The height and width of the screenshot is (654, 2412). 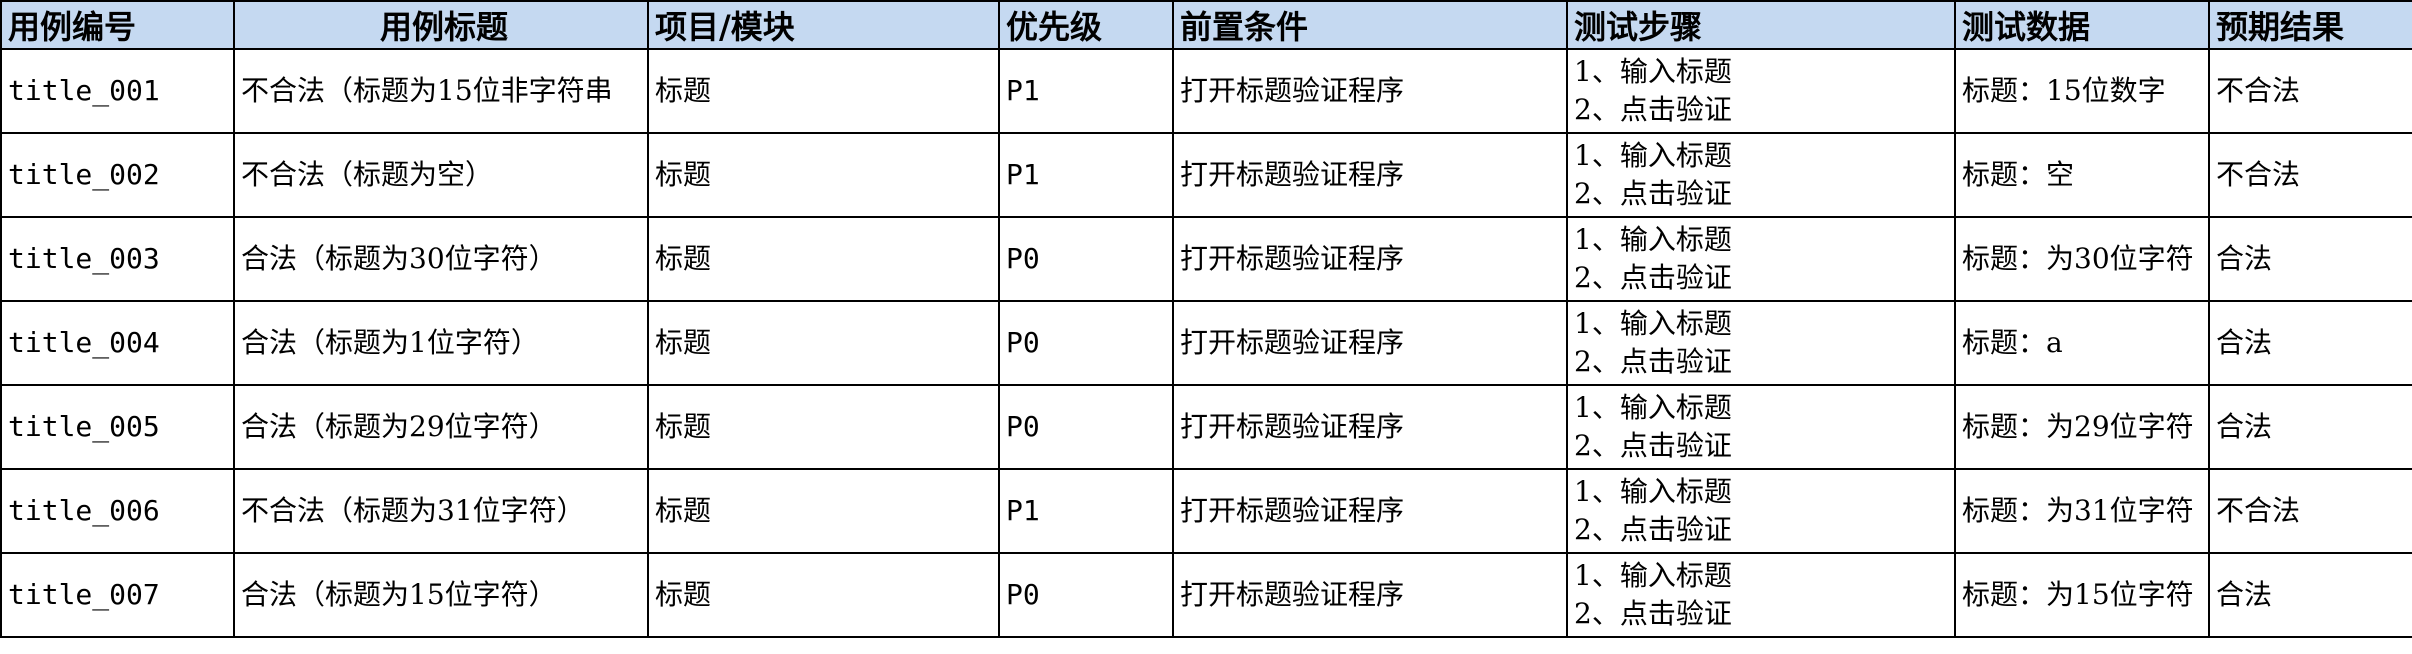 I want to click on test-data-cell: 标题：为30位字符, so click(x=2082, y=259).